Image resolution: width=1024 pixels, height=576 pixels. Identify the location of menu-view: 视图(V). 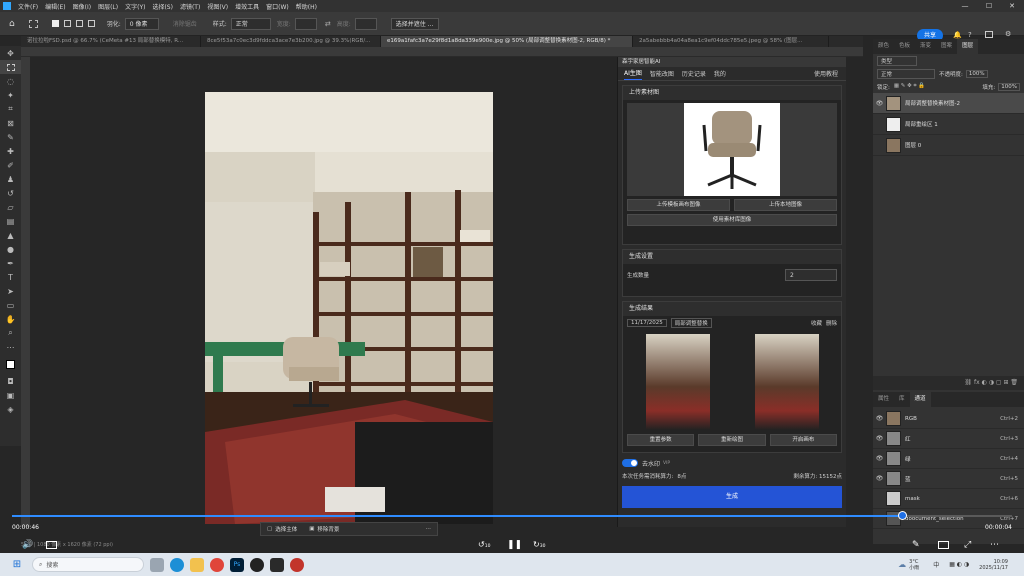
(217, 6).